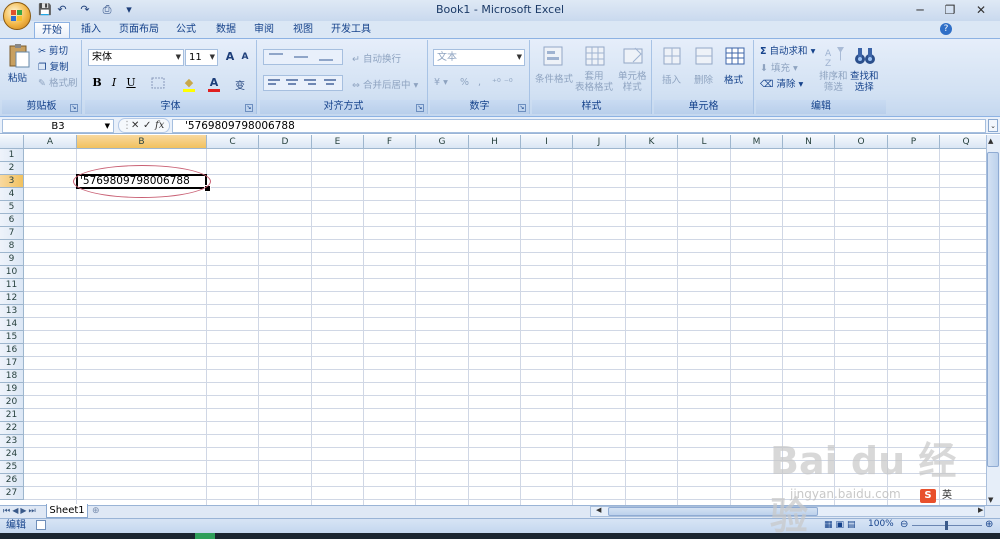  What do you see at coordinates (136, 57) in the screenshot?
I see `font-name-combo: 宋体 ▼` at bounding box center [136, 57].